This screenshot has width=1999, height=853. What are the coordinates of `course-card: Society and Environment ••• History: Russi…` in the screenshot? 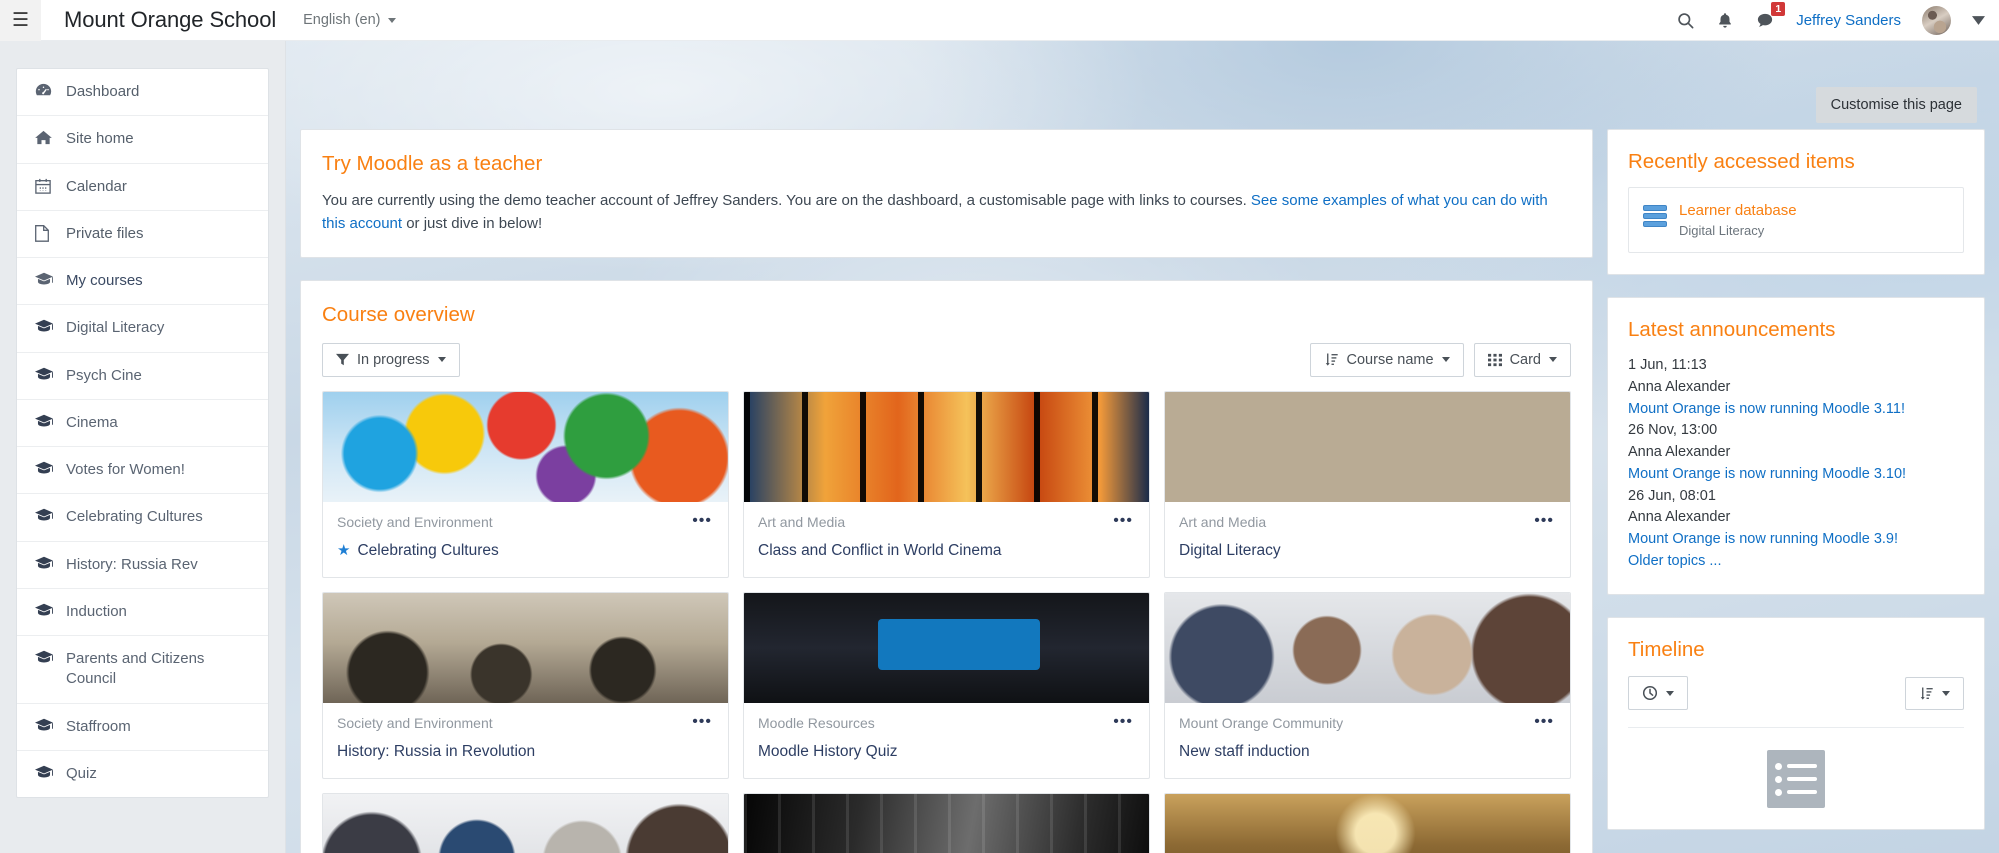 It's located at (525, 686).